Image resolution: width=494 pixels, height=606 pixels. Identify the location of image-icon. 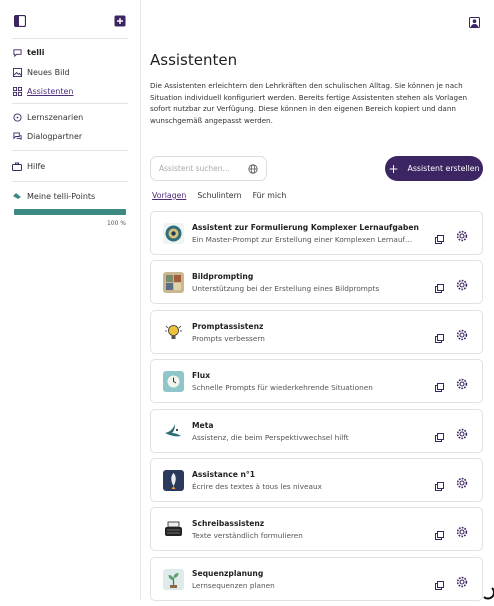
(17, 72).